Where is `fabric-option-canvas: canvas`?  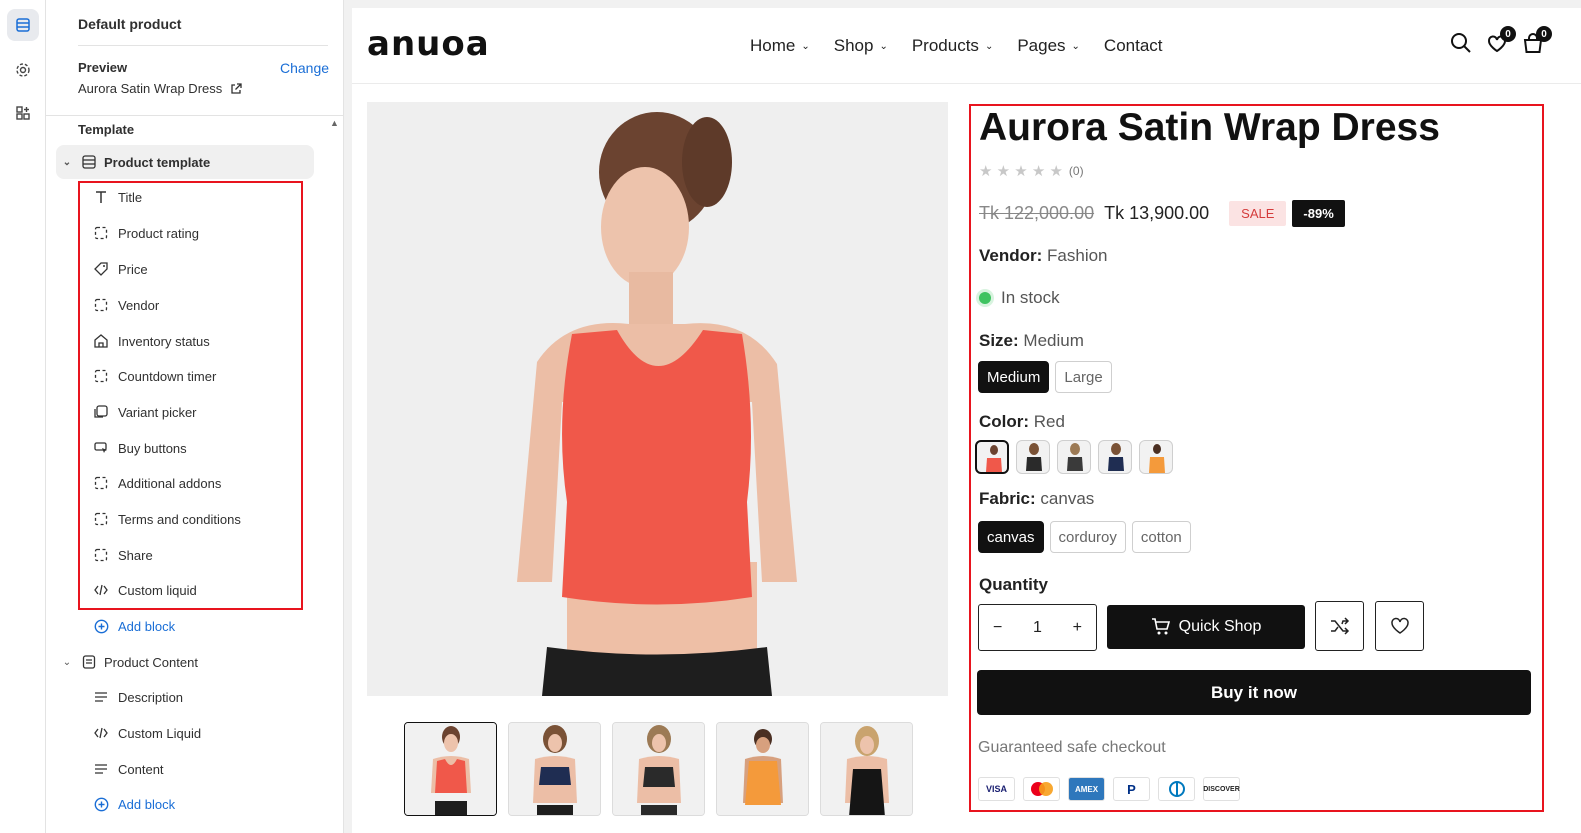
fabric-option-canvas: canvas is located at coordinates (1011, 537).